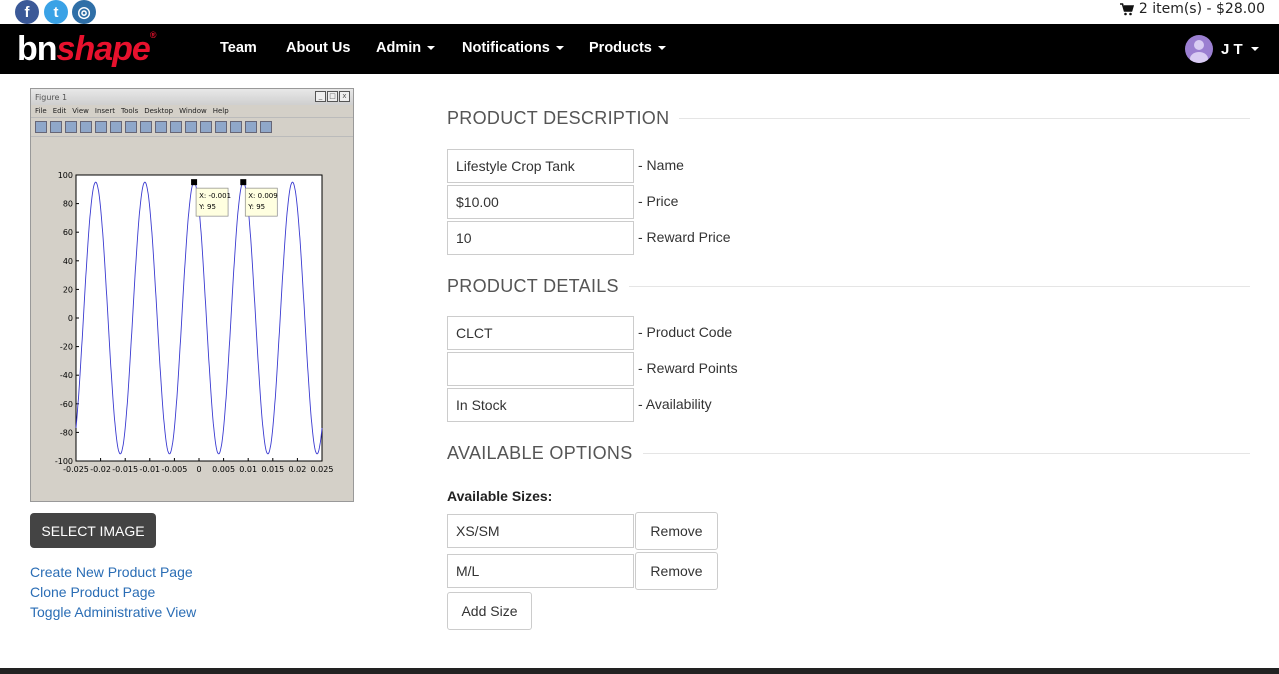  I want to click on cart-summary: 2 item(s) - $28.00, so click(1192, 9).